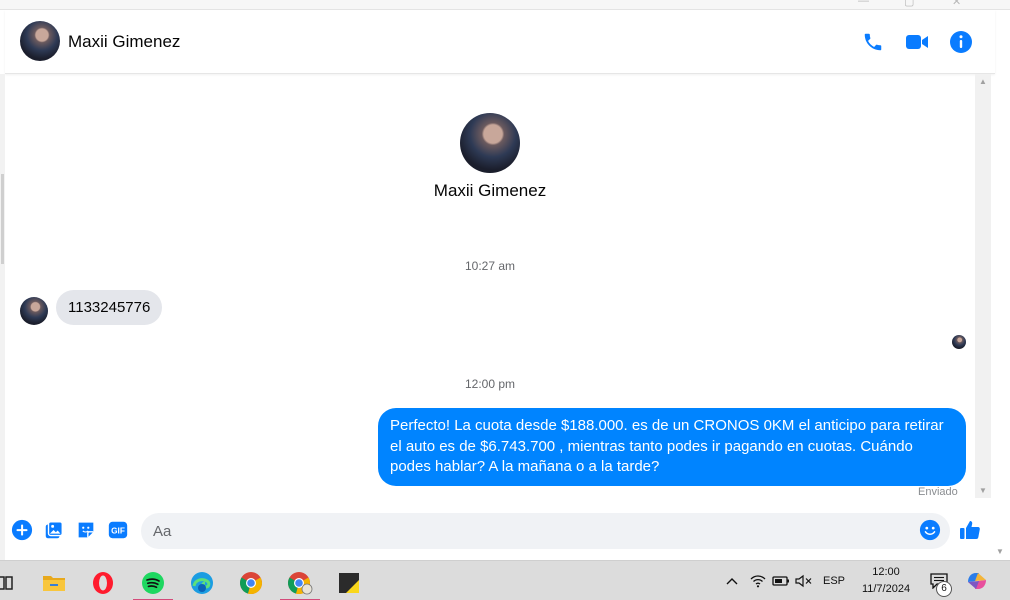 This screenshot has height=600, width=1010. Describe the element at coordinates (2, 317) in the screenshot. I see `left-edge-panel` at that location.